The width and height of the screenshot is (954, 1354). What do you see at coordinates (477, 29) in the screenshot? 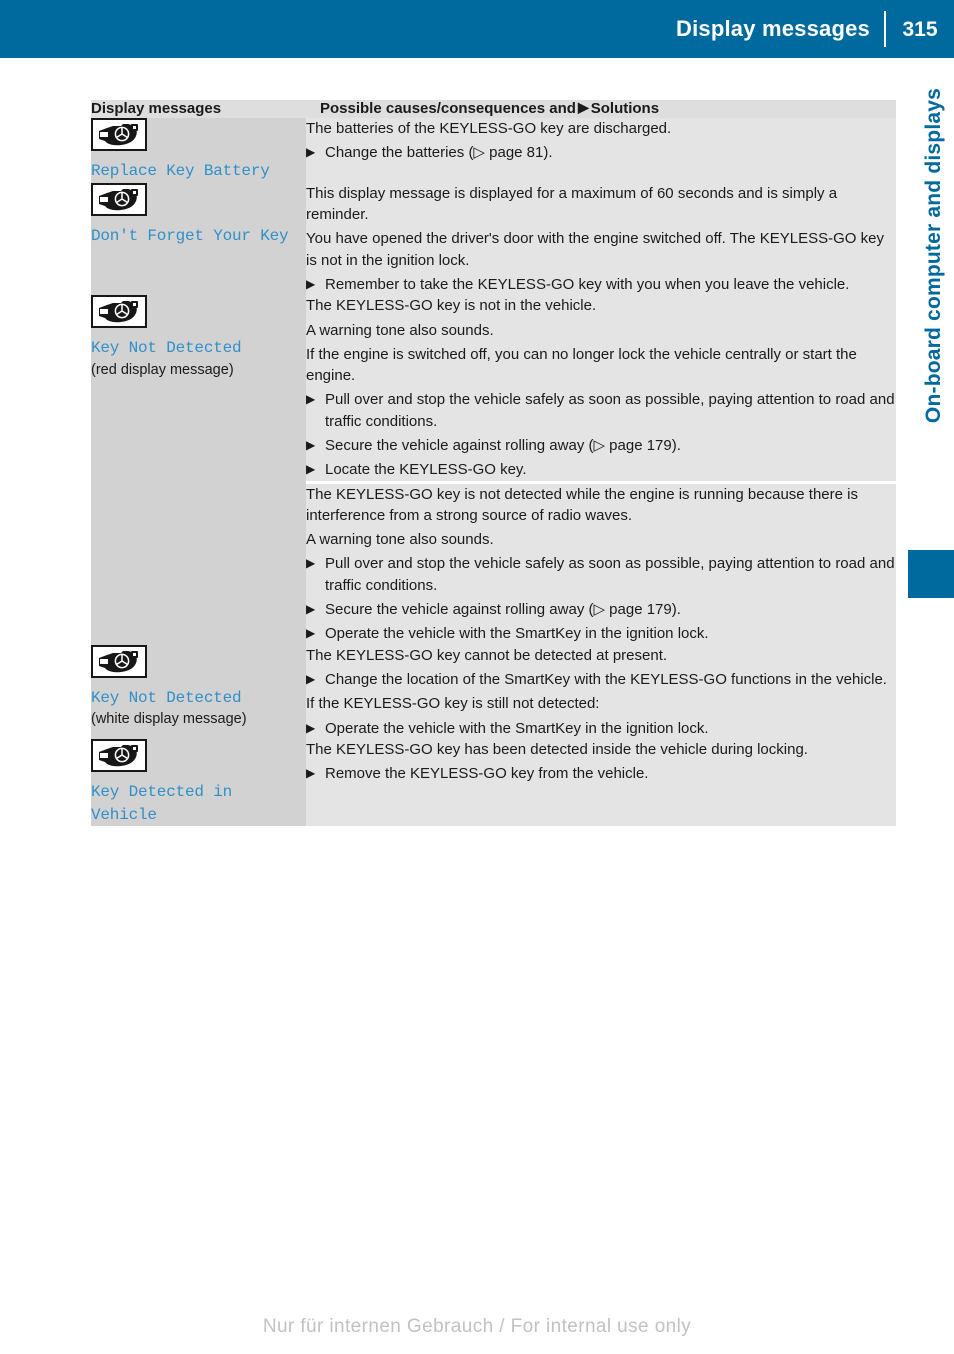
I see `page-header-bar: Display messages 315` at bounding box center [477, 29].